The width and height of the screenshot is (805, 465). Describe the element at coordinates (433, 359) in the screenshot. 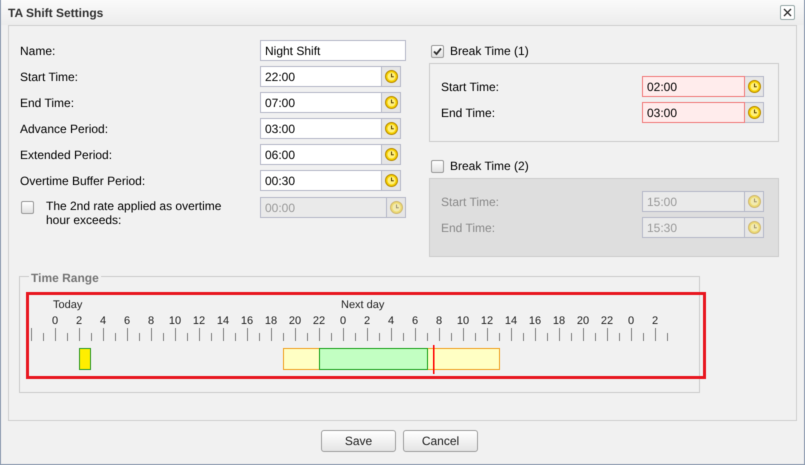

I see `overtime-marker` at that location.